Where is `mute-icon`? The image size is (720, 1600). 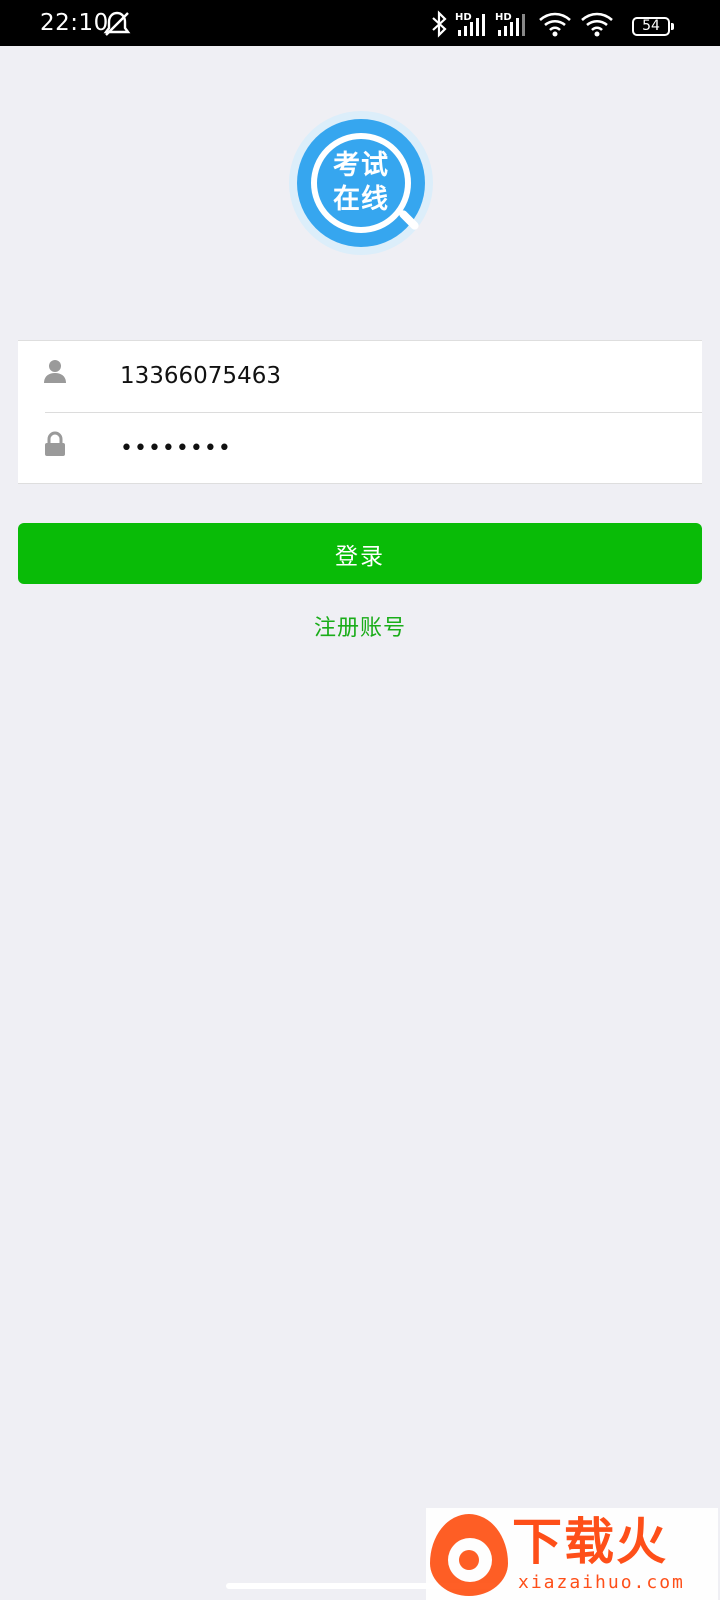
mute-icon is located at coordinates (117, 23).